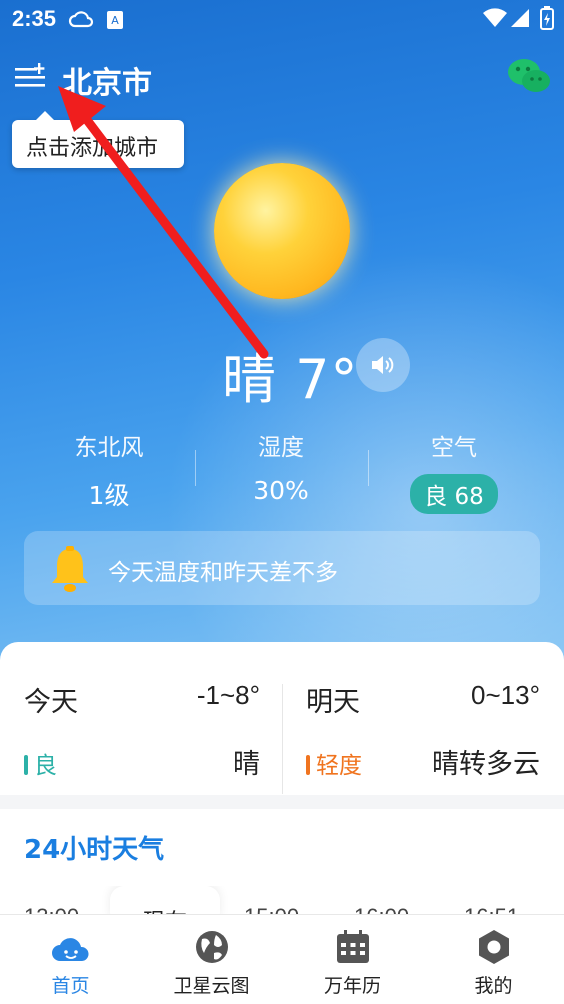 Image resolution: width=564 pixels, height=1004 pixels. What do you see at coordinates (211, 947) in the screenshot?
I see `globe-icon` at bounding box center [211, 947].